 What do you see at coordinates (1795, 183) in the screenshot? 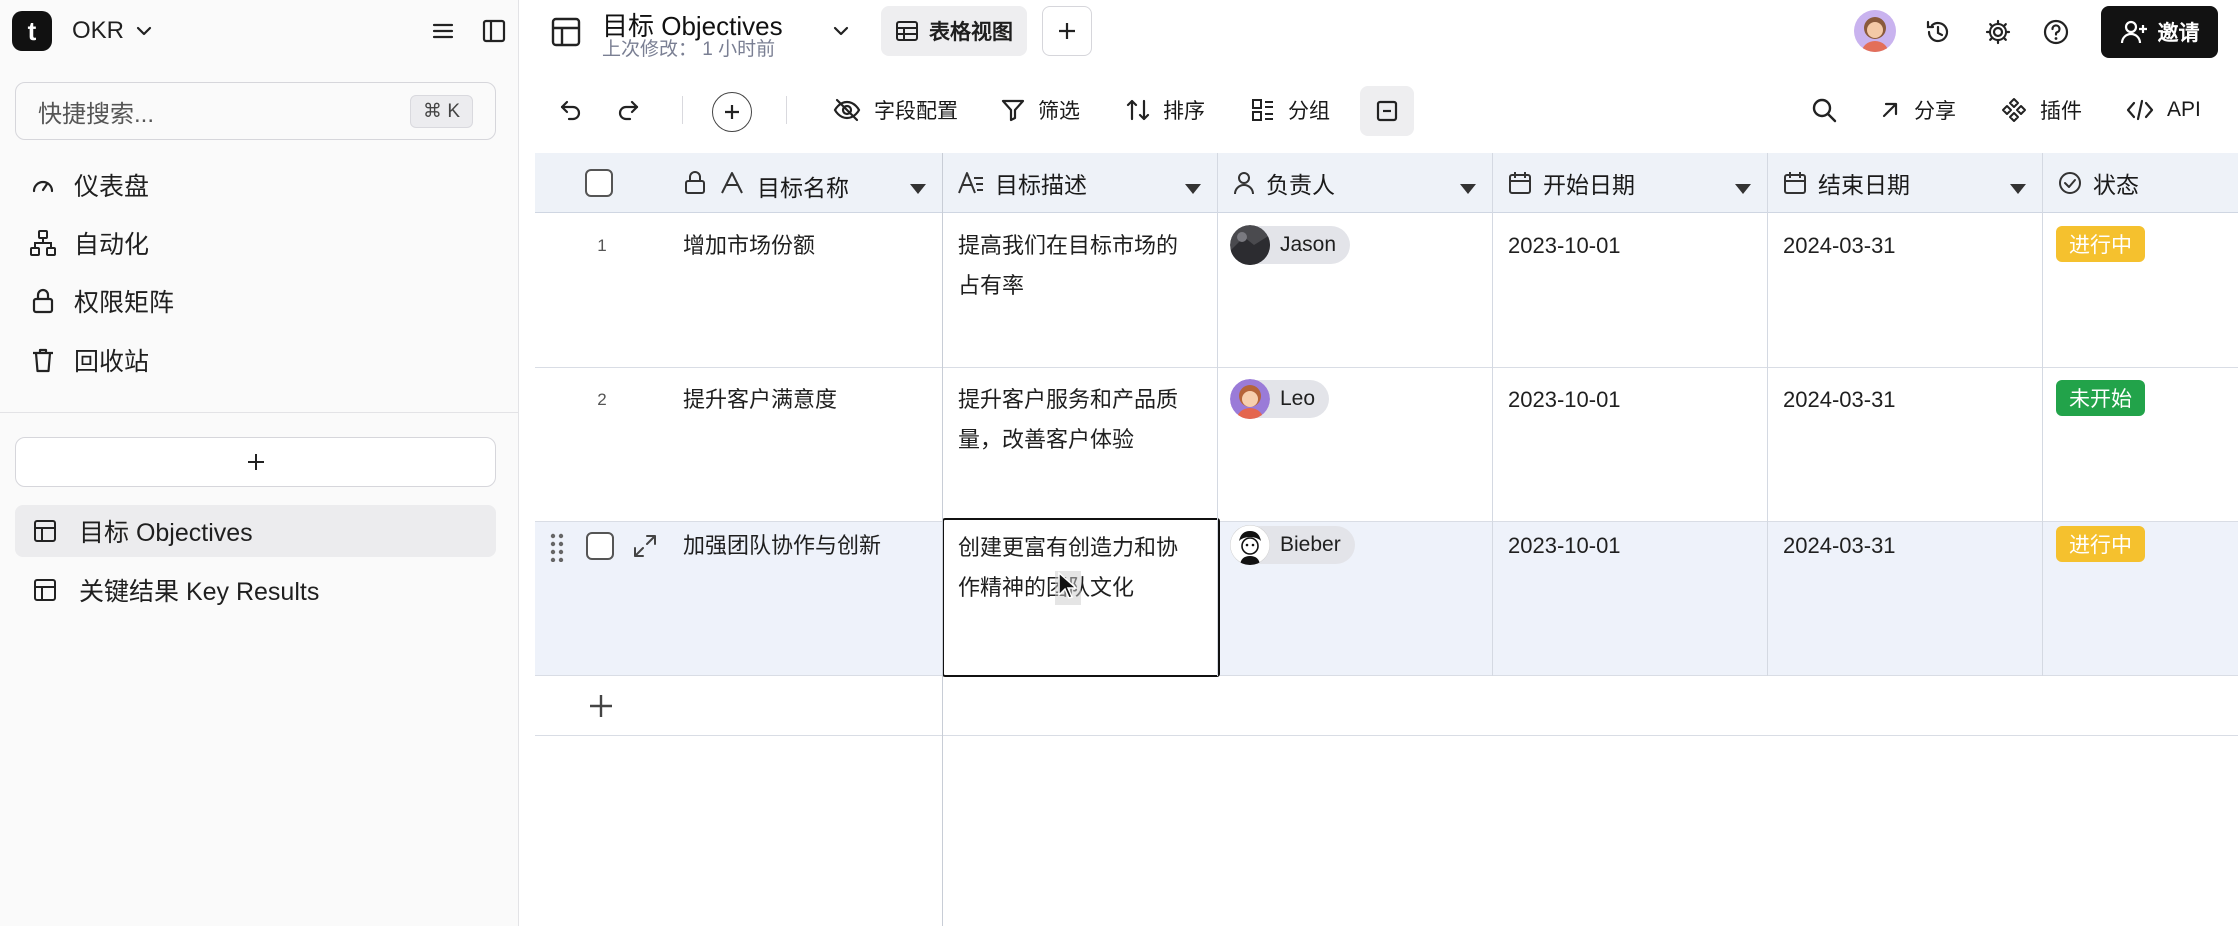
I see `calendar-icon` at bounding box center [1795, 183].